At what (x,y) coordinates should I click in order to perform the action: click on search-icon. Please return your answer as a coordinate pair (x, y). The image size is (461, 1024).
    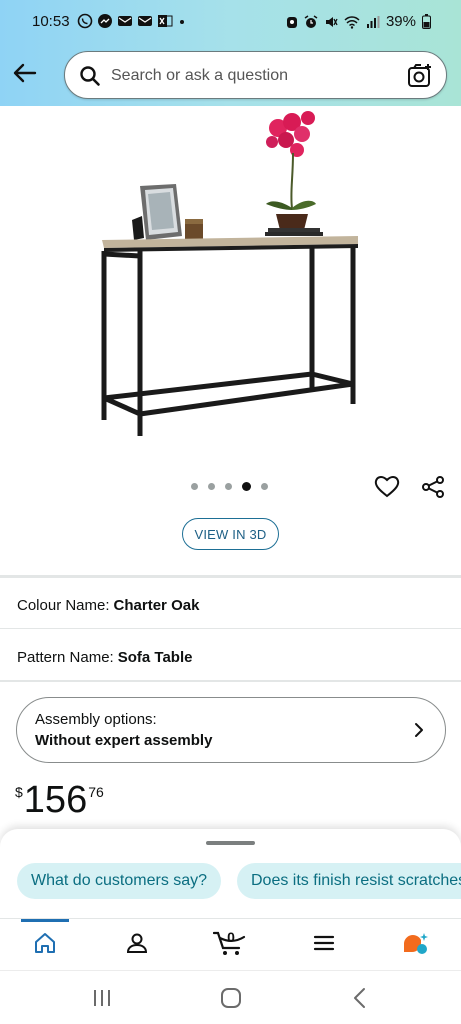
    Looking at the image, I should click on (90, 76).